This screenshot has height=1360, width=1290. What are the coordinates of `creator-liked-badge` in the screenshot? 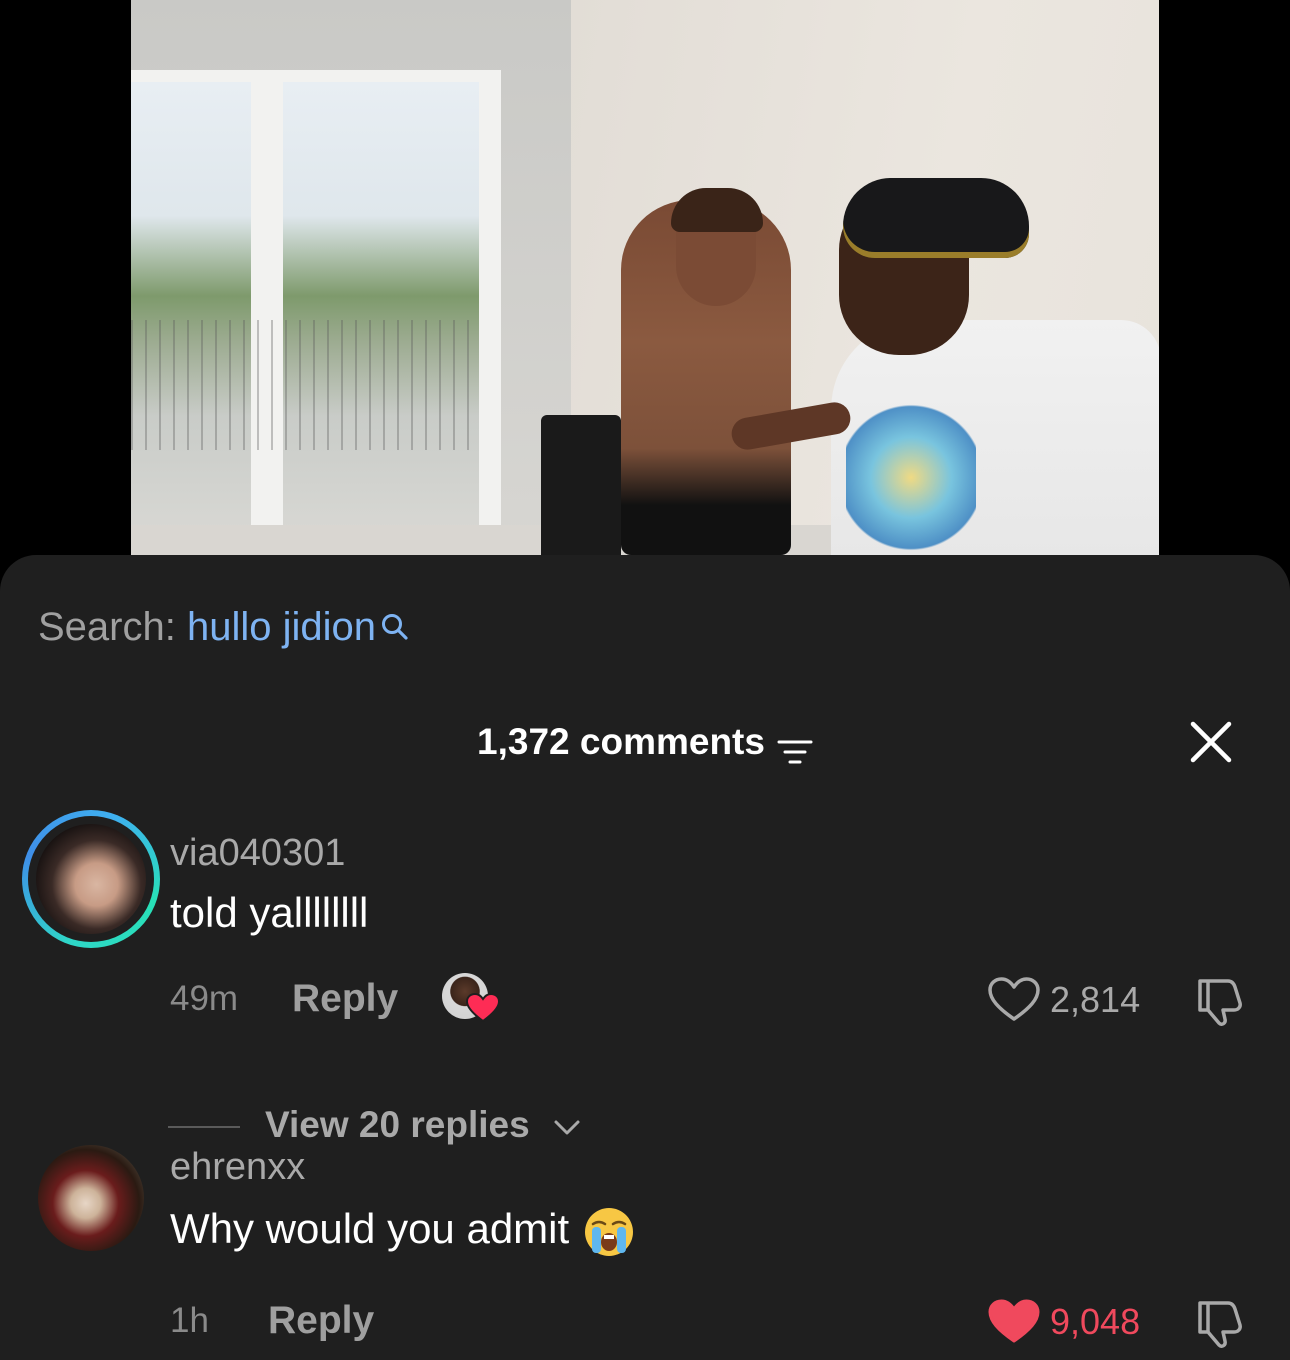 It's located at (472, 999).